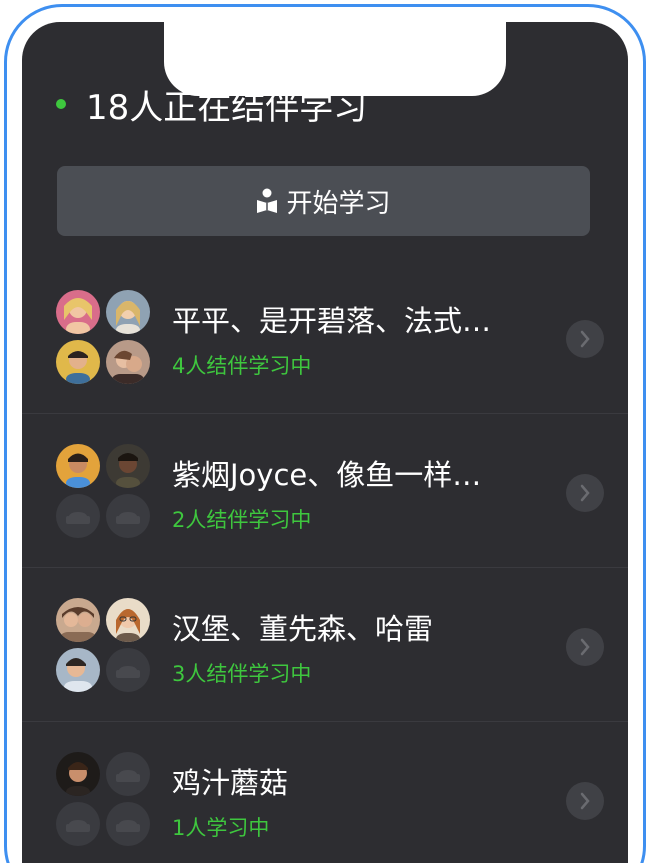 This screenshot has height=863, width=650. What do you see at coordinates (61, 104) in the screenshot?
I see `online-status-dot` at bounding box center [61, 104].